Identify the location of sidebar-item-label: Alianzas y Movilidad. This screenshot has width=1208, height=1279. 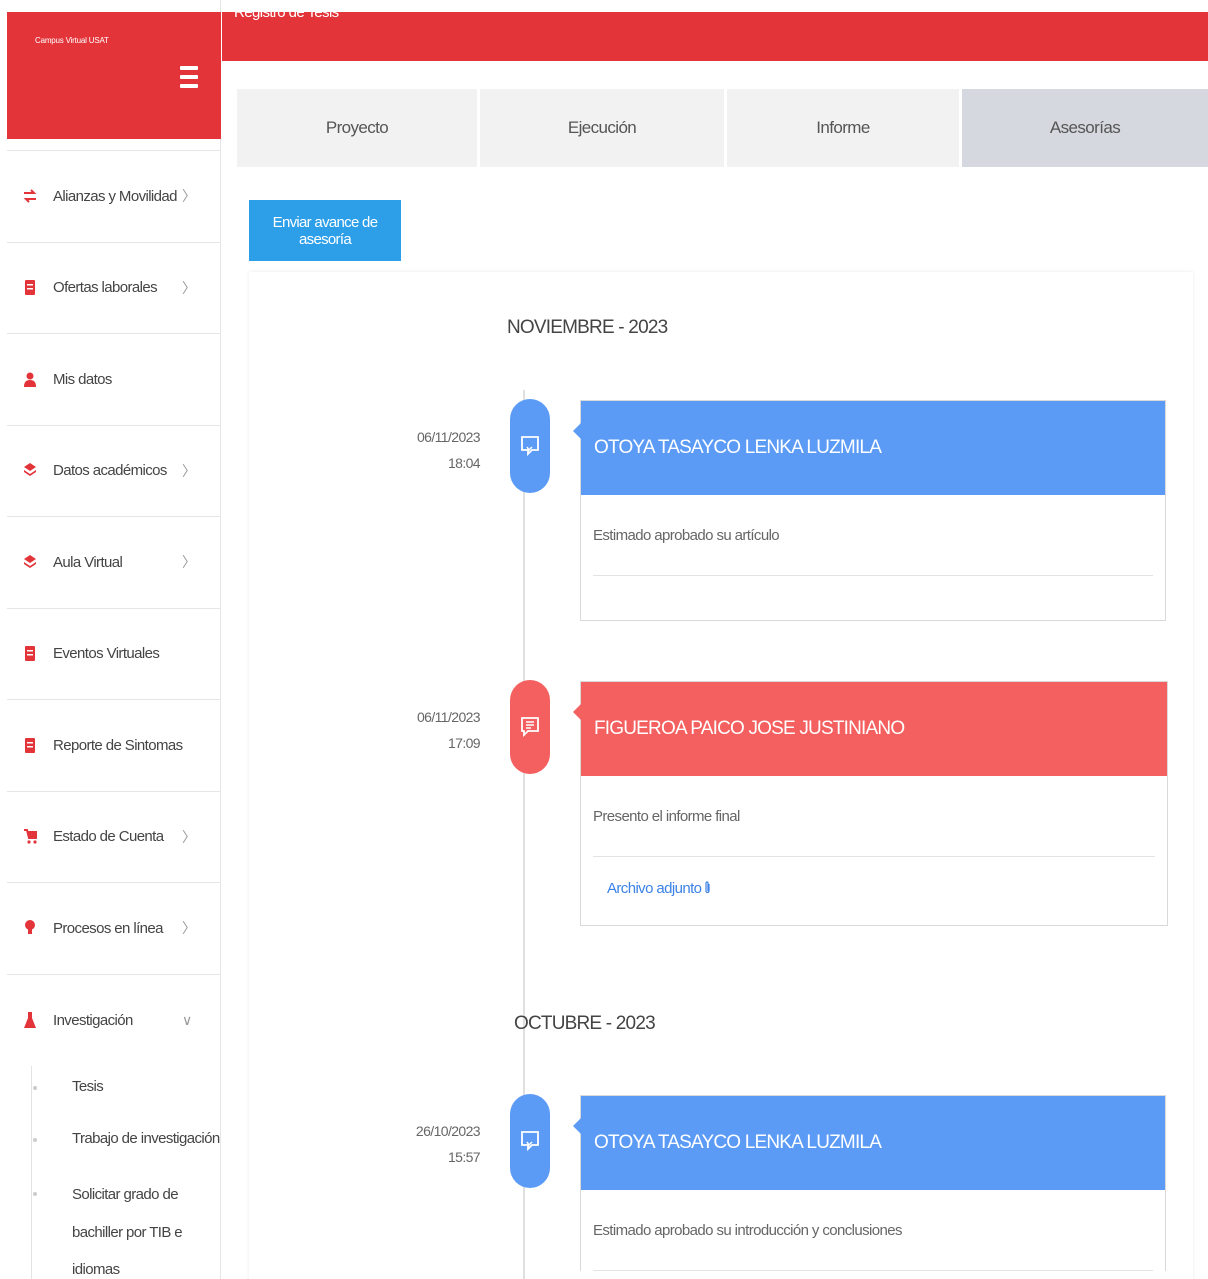
(115, 196).